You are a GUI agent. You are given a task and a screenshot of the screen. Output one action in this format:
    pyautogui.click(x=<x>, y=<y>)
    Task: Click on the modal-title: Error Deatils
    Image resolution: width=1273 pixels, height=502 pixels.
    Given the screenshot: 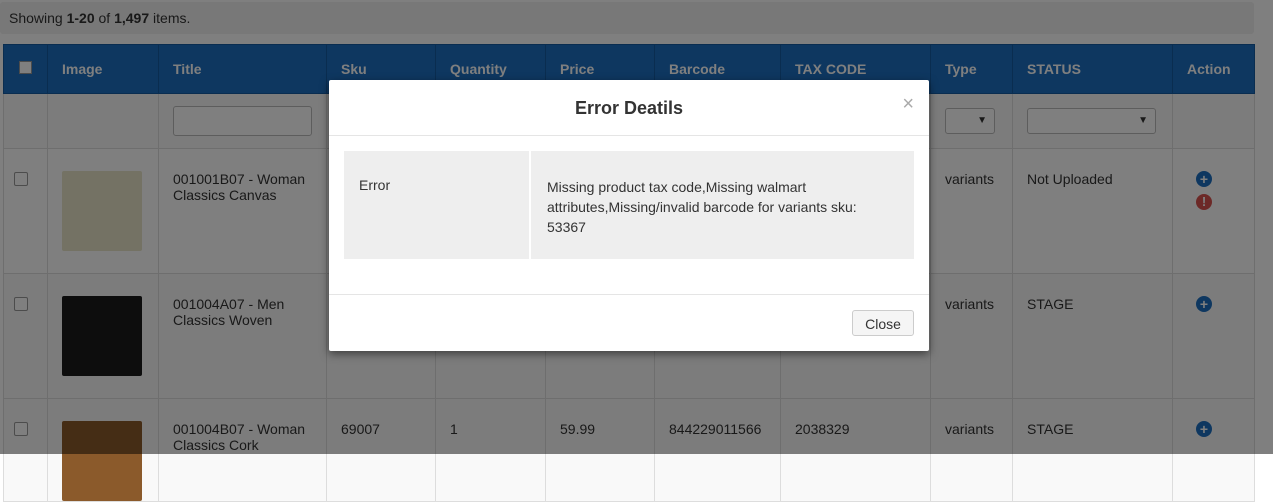 What is the action you would take?
    pyautogui.click(x=629, y=108)
    